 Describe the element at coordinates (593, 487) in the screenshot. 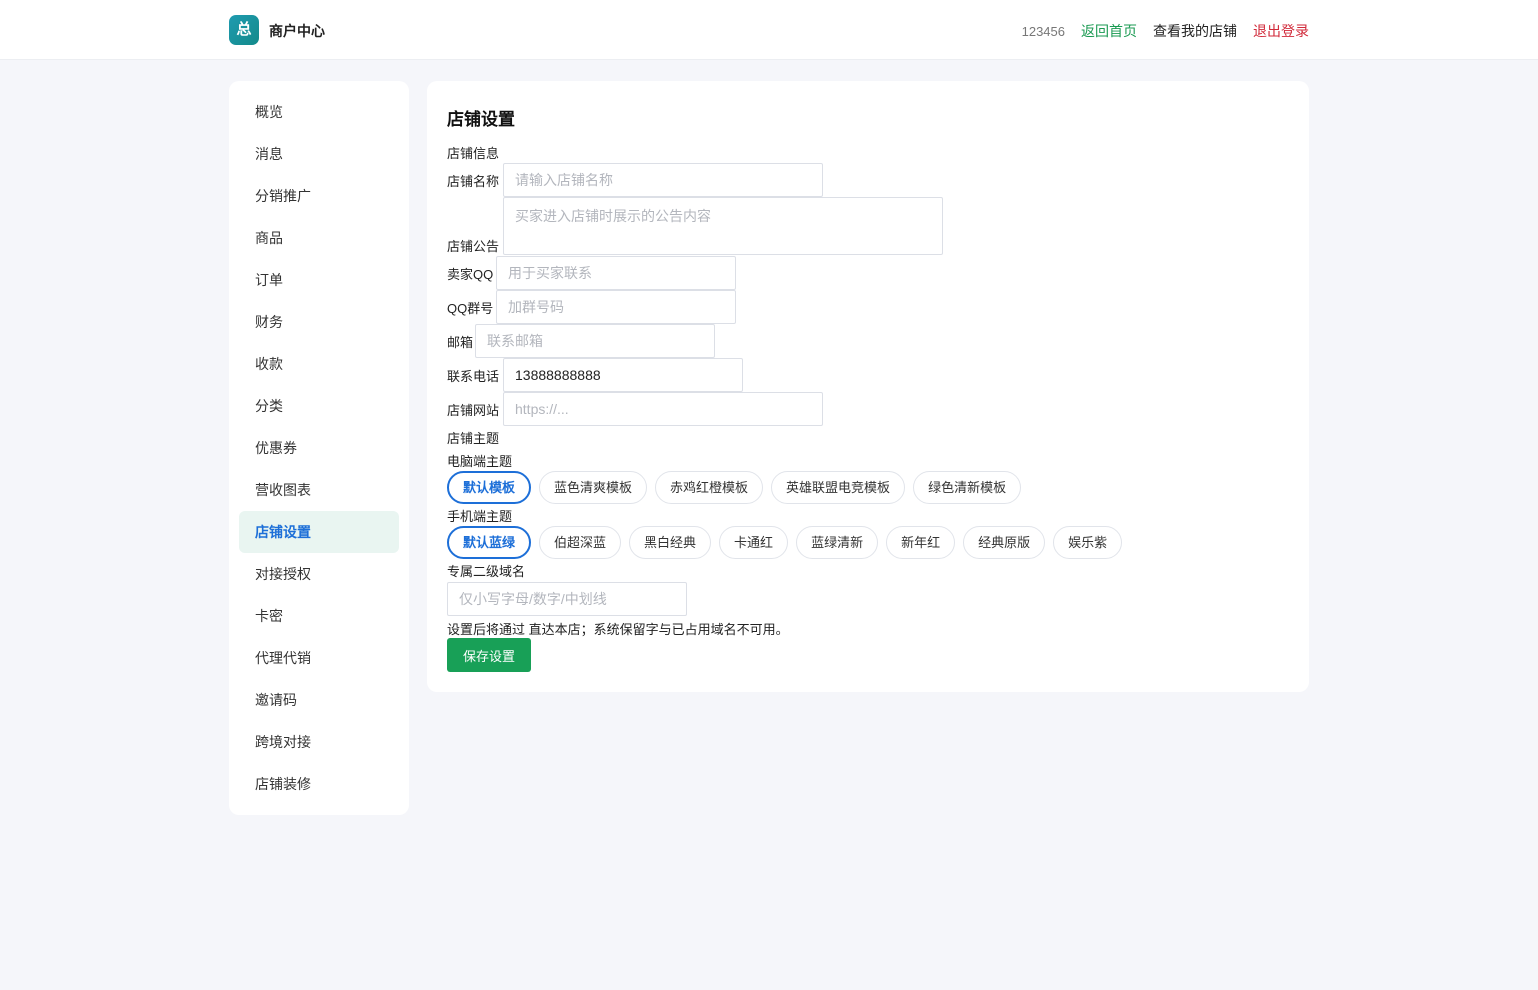

I see `pc-theme-option: 蓝色清爽模板` at that location.